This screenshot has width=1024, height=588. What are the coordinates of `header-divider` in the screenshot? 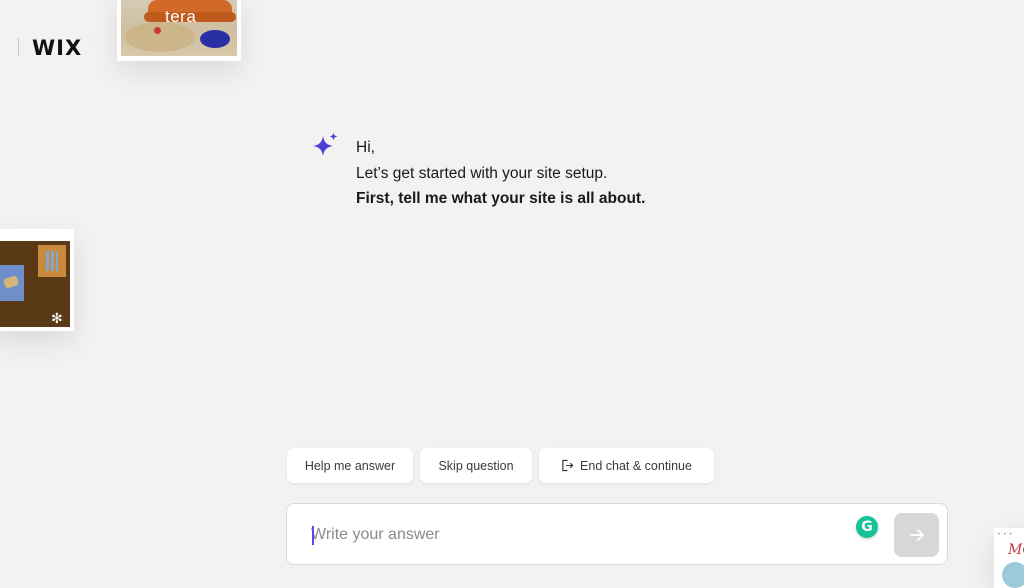 It's located at (18, 47).